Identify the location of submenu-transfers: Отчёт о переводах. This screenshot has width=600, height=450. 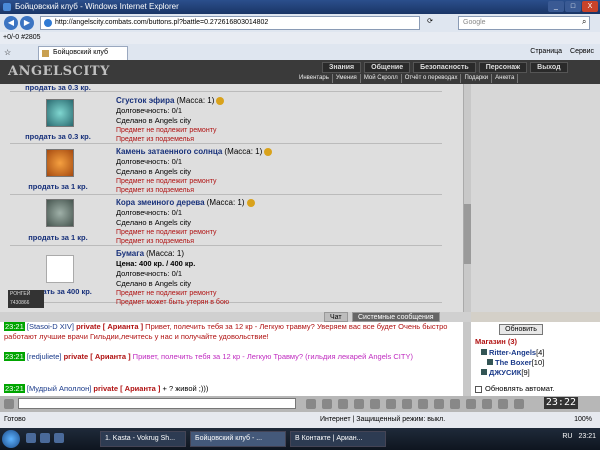
(432, 78).